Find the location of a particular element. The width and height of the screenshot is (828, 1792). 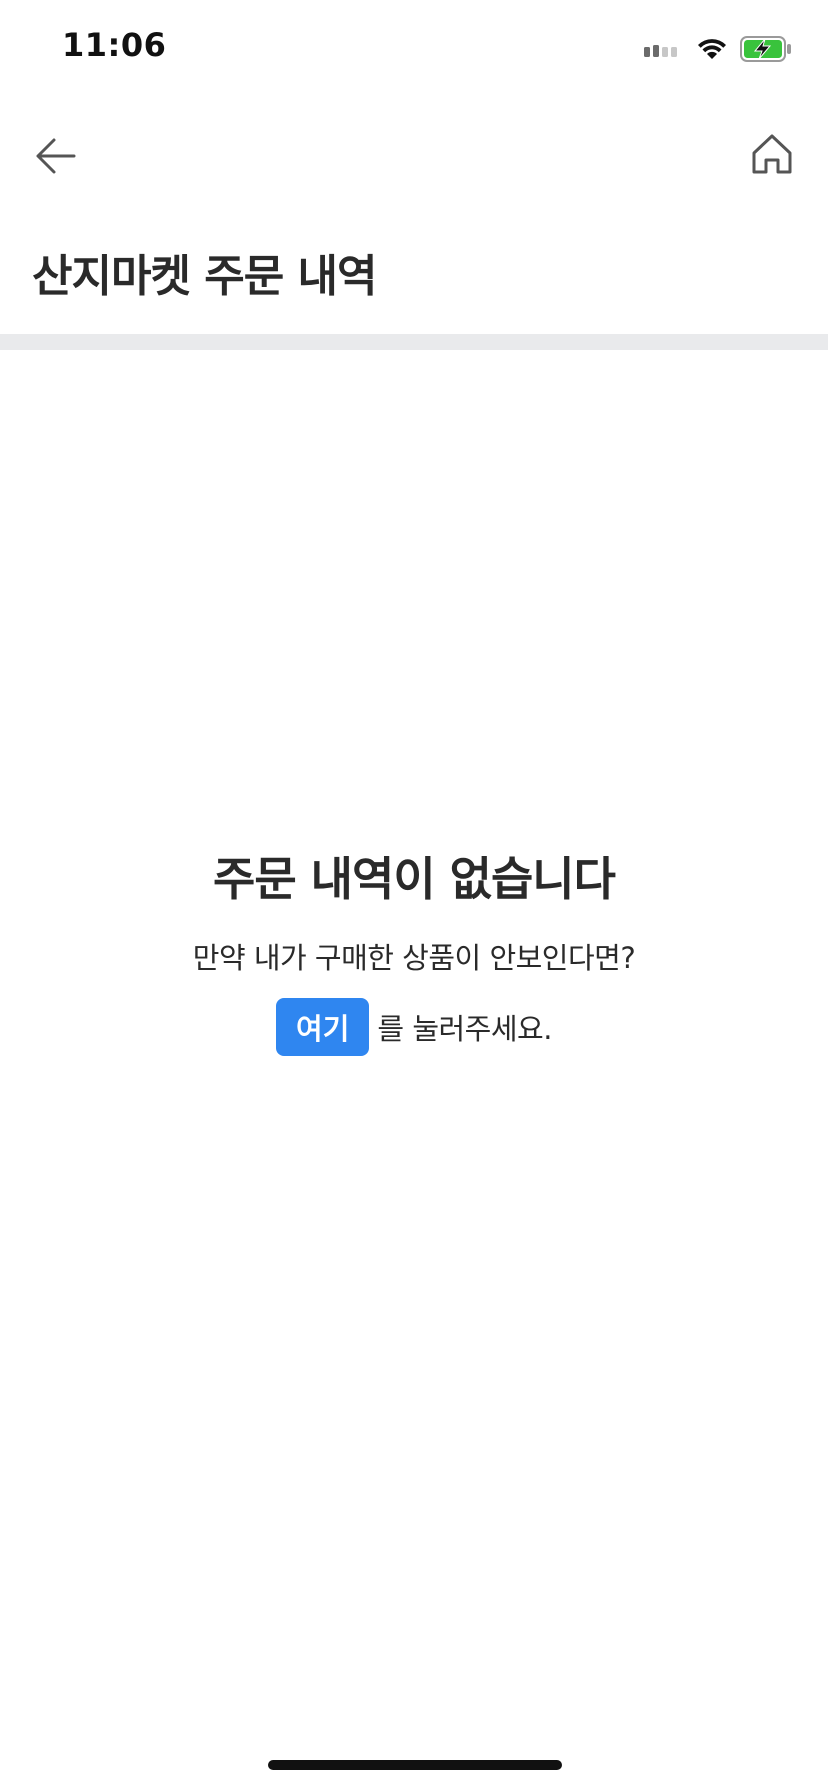

wifi-icon is located at coordinates (712, 51).